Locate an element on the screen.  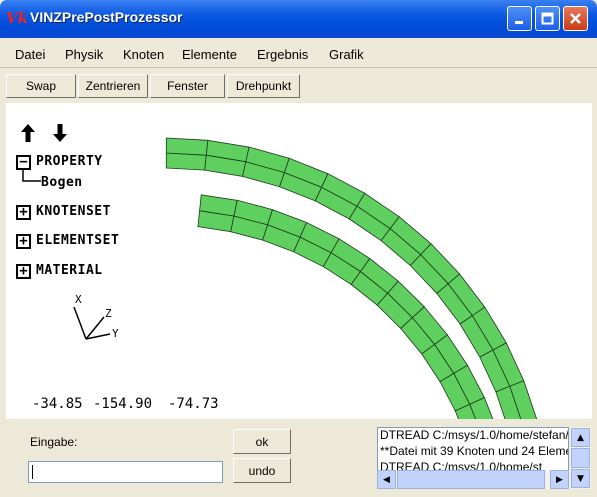
minimize-icon is located at coordinates (519, 22).